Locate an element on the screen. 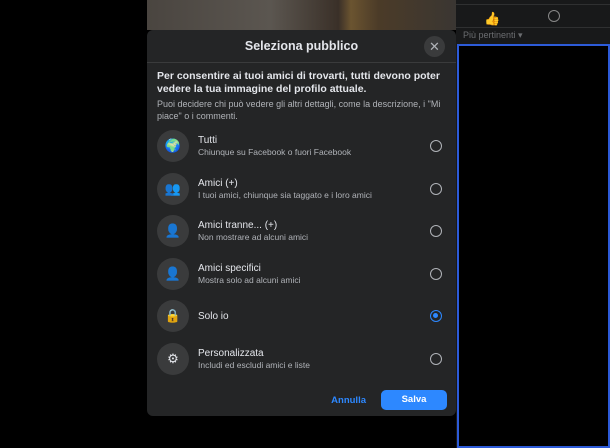 The width and height of the screenshot is (610, 448). dialog-header: Seleziona pubblico ✕ is located at coordinates (301, 46).